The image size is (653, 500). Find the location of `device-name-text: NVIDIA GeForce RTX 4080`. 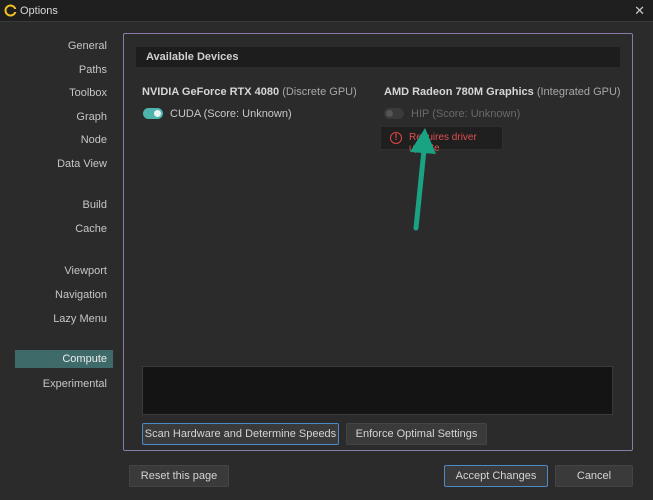

device-name-text: NVIDIA GeForce RTX 4080 is located at coordinates (211, 92).